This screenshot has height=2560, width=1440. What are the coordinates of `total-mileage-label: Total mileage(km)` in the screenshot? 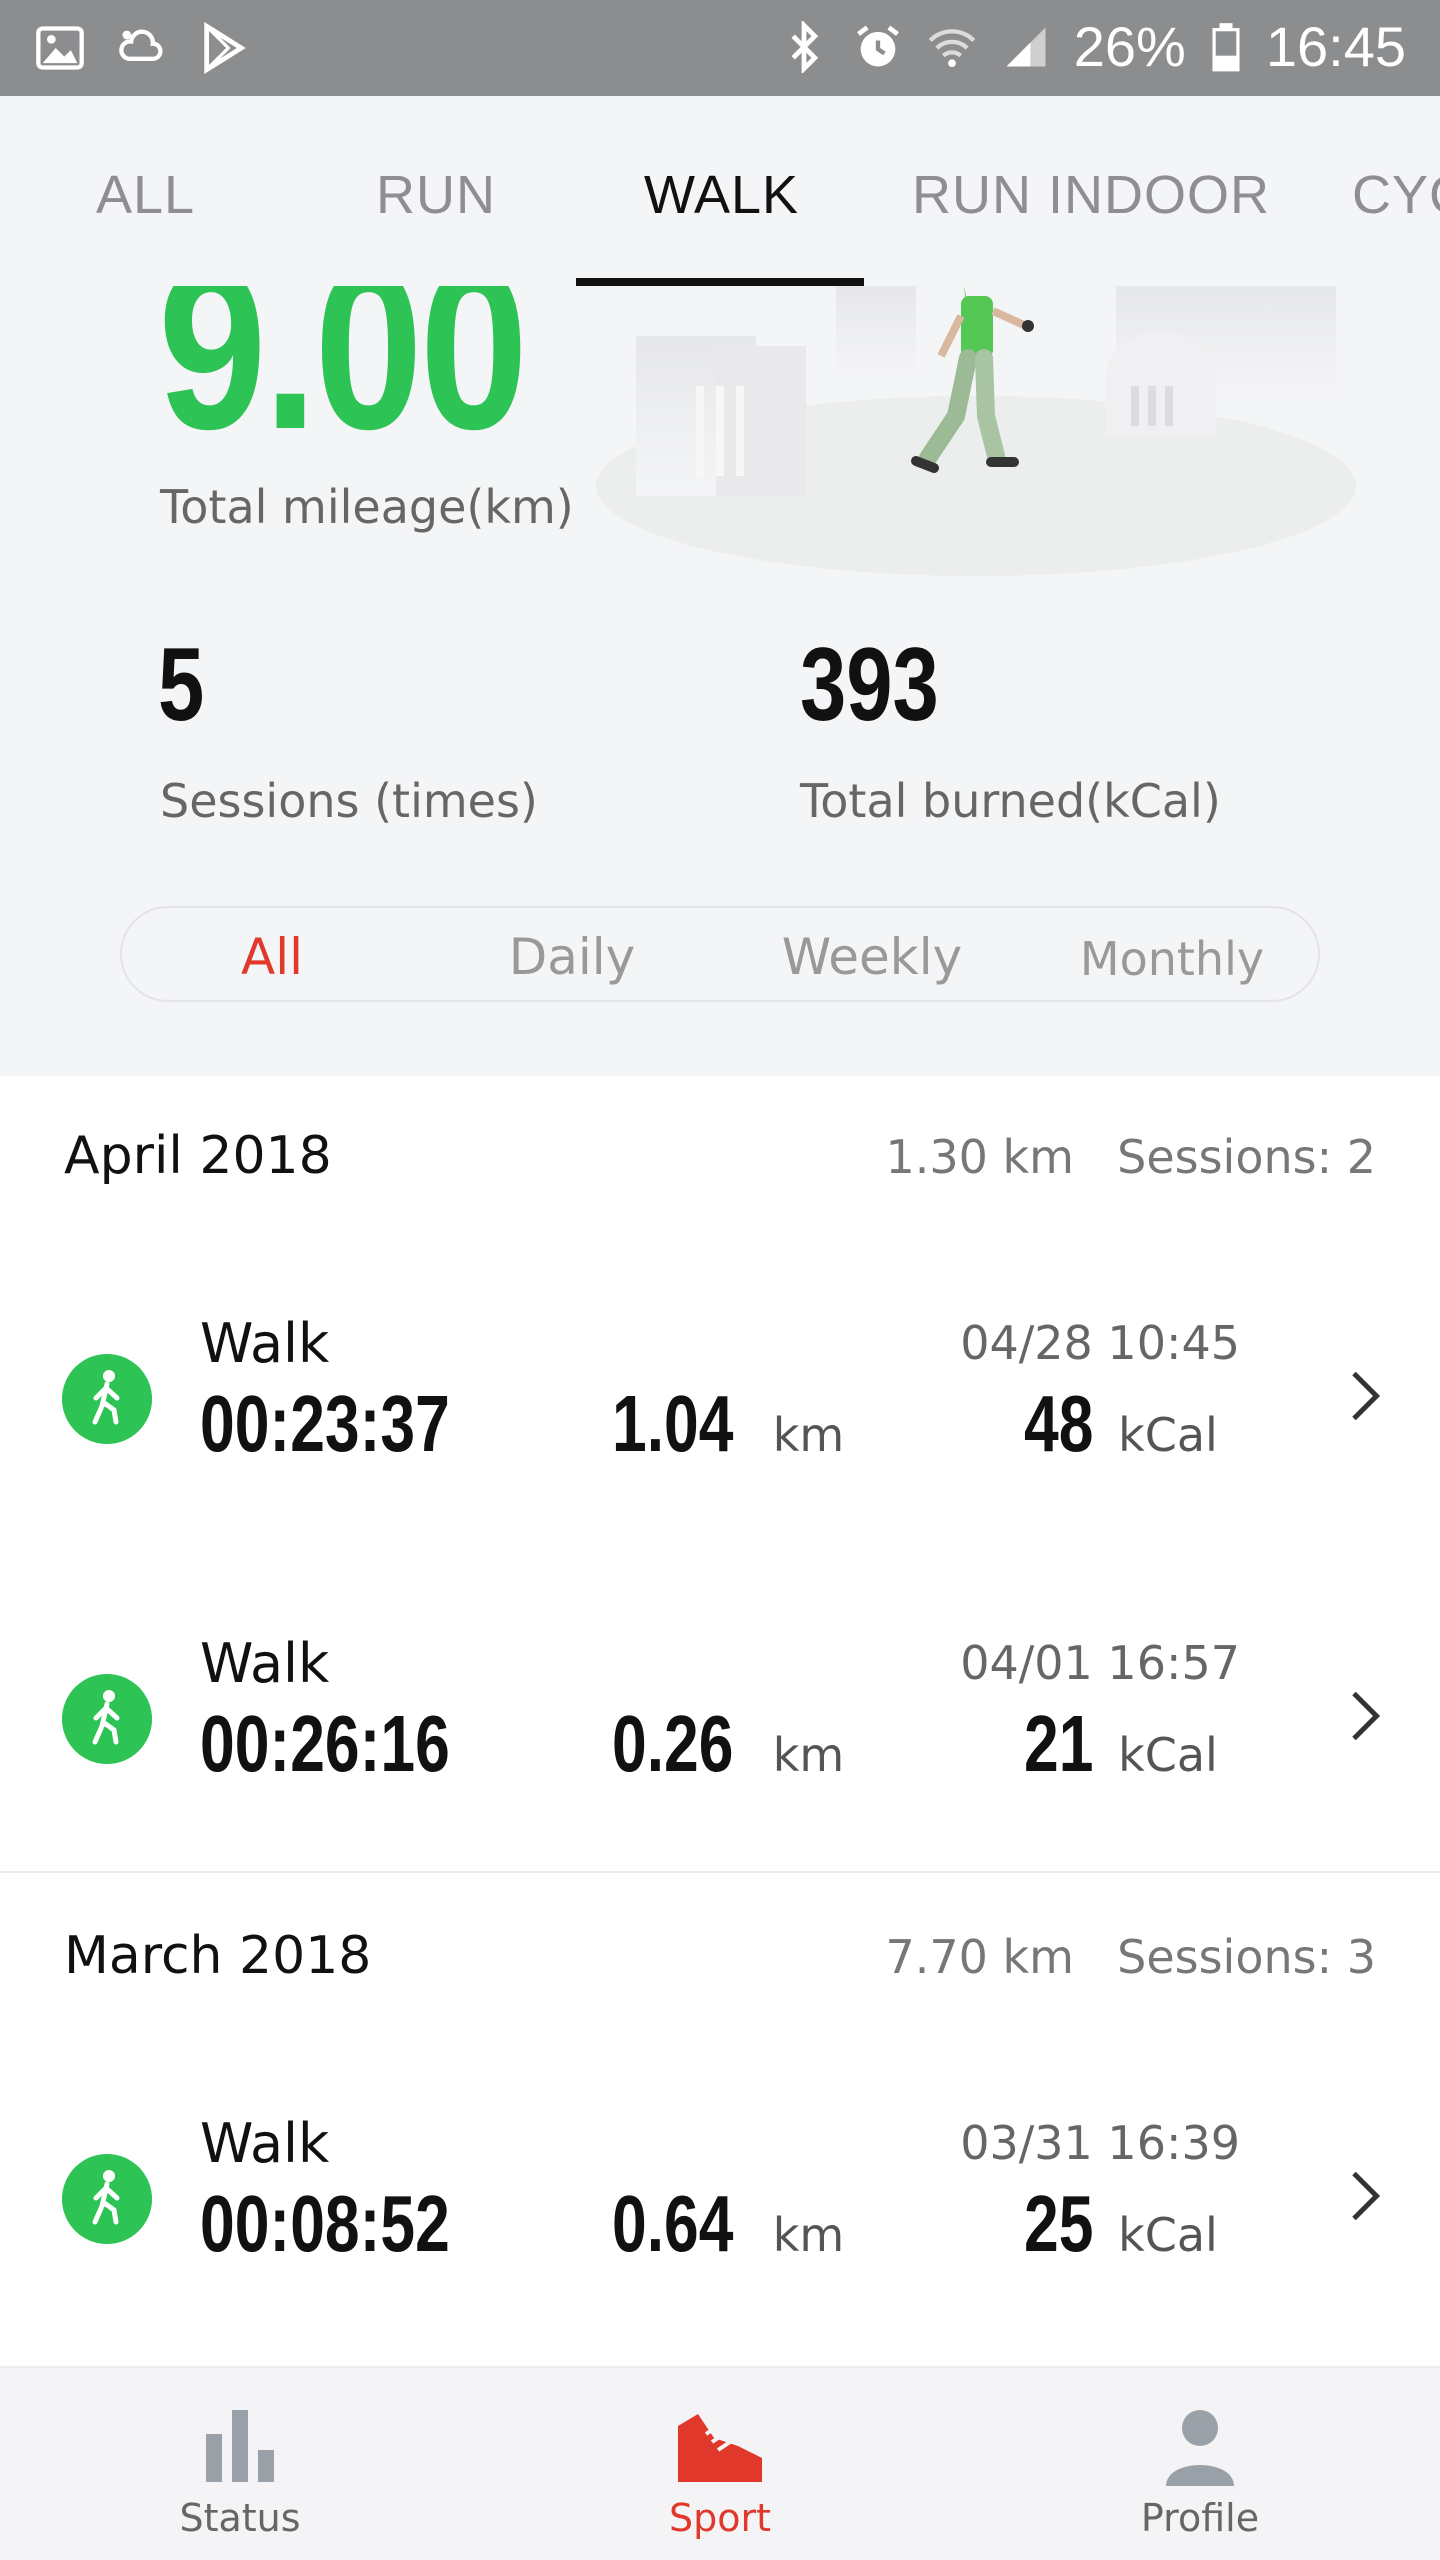 It's located at (367, 507).